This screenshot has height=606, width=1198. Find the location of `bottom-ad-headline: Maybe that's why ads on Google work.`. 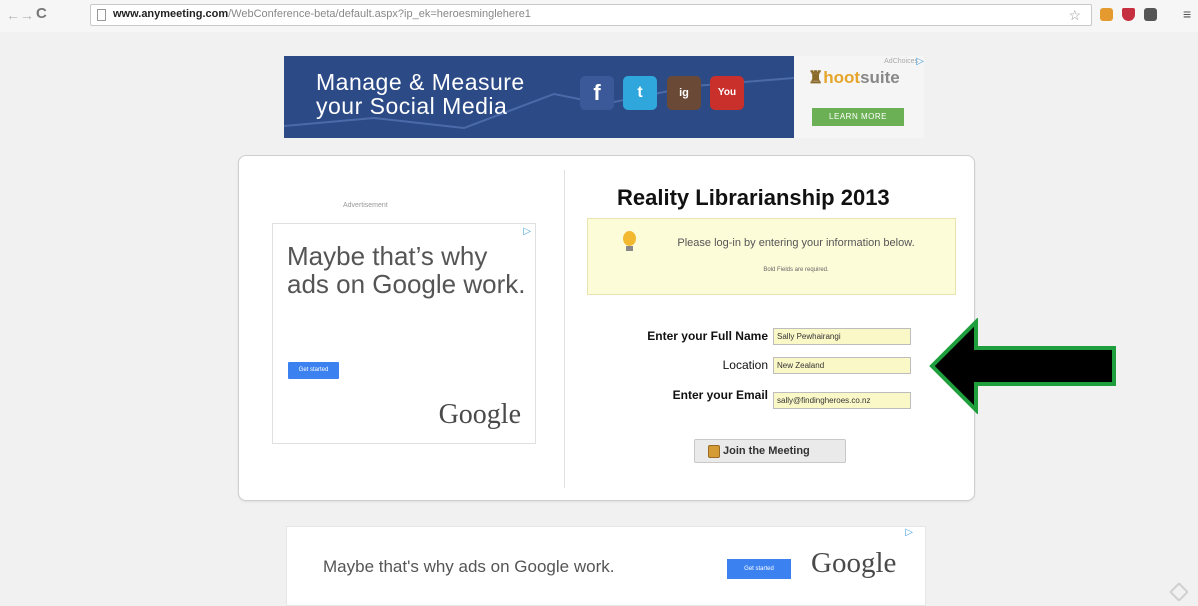

bottom-ad-headline: Maybe that's why ads on Google work. is located at coordinates (469, 566).